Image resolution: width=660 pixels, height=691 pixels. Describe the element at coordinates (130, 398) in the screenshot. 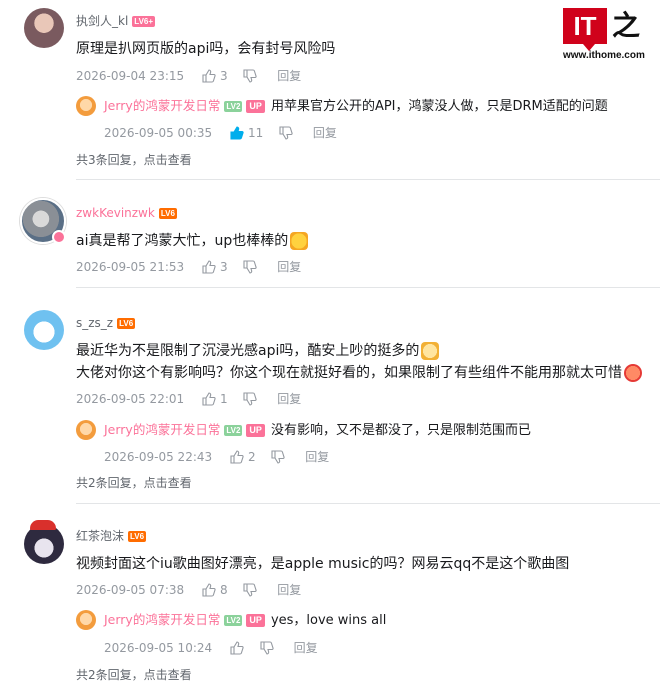

I see `timestamp: 2026-09-05 22:01` at that location.